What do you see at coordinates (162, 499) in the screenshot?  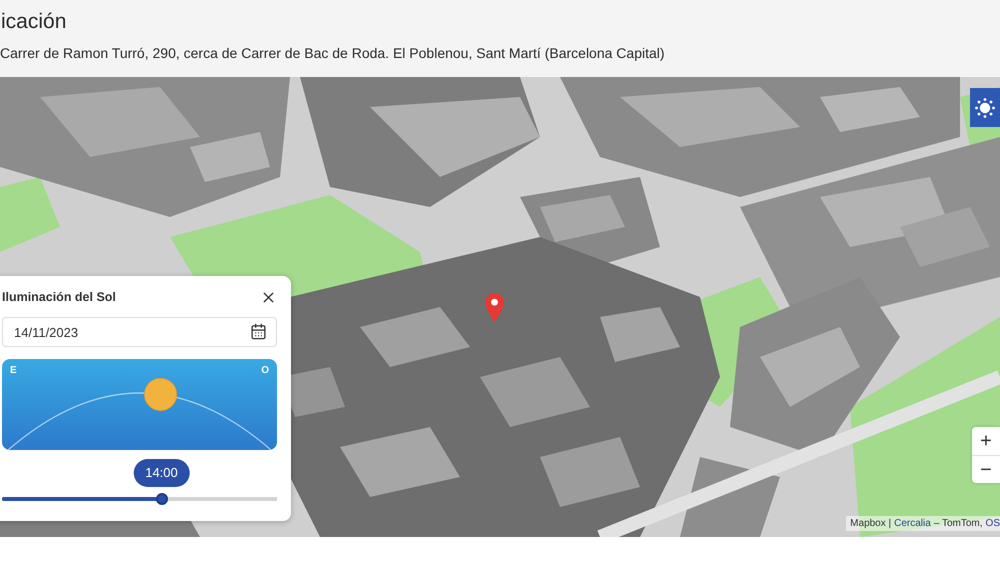 I see `slider-thumb` at bounding box center [162, 499].